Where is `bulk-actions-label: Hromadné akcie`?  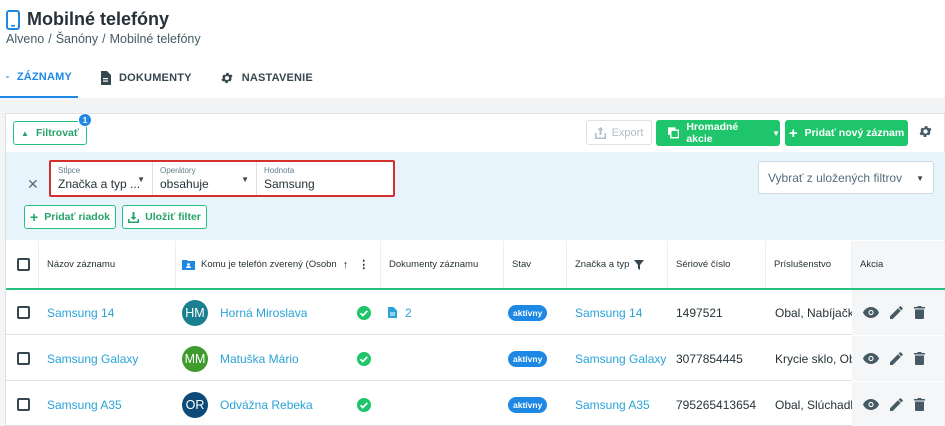 bulk-actions-label: Hromadné akcie is located at coordinates (712, 133).